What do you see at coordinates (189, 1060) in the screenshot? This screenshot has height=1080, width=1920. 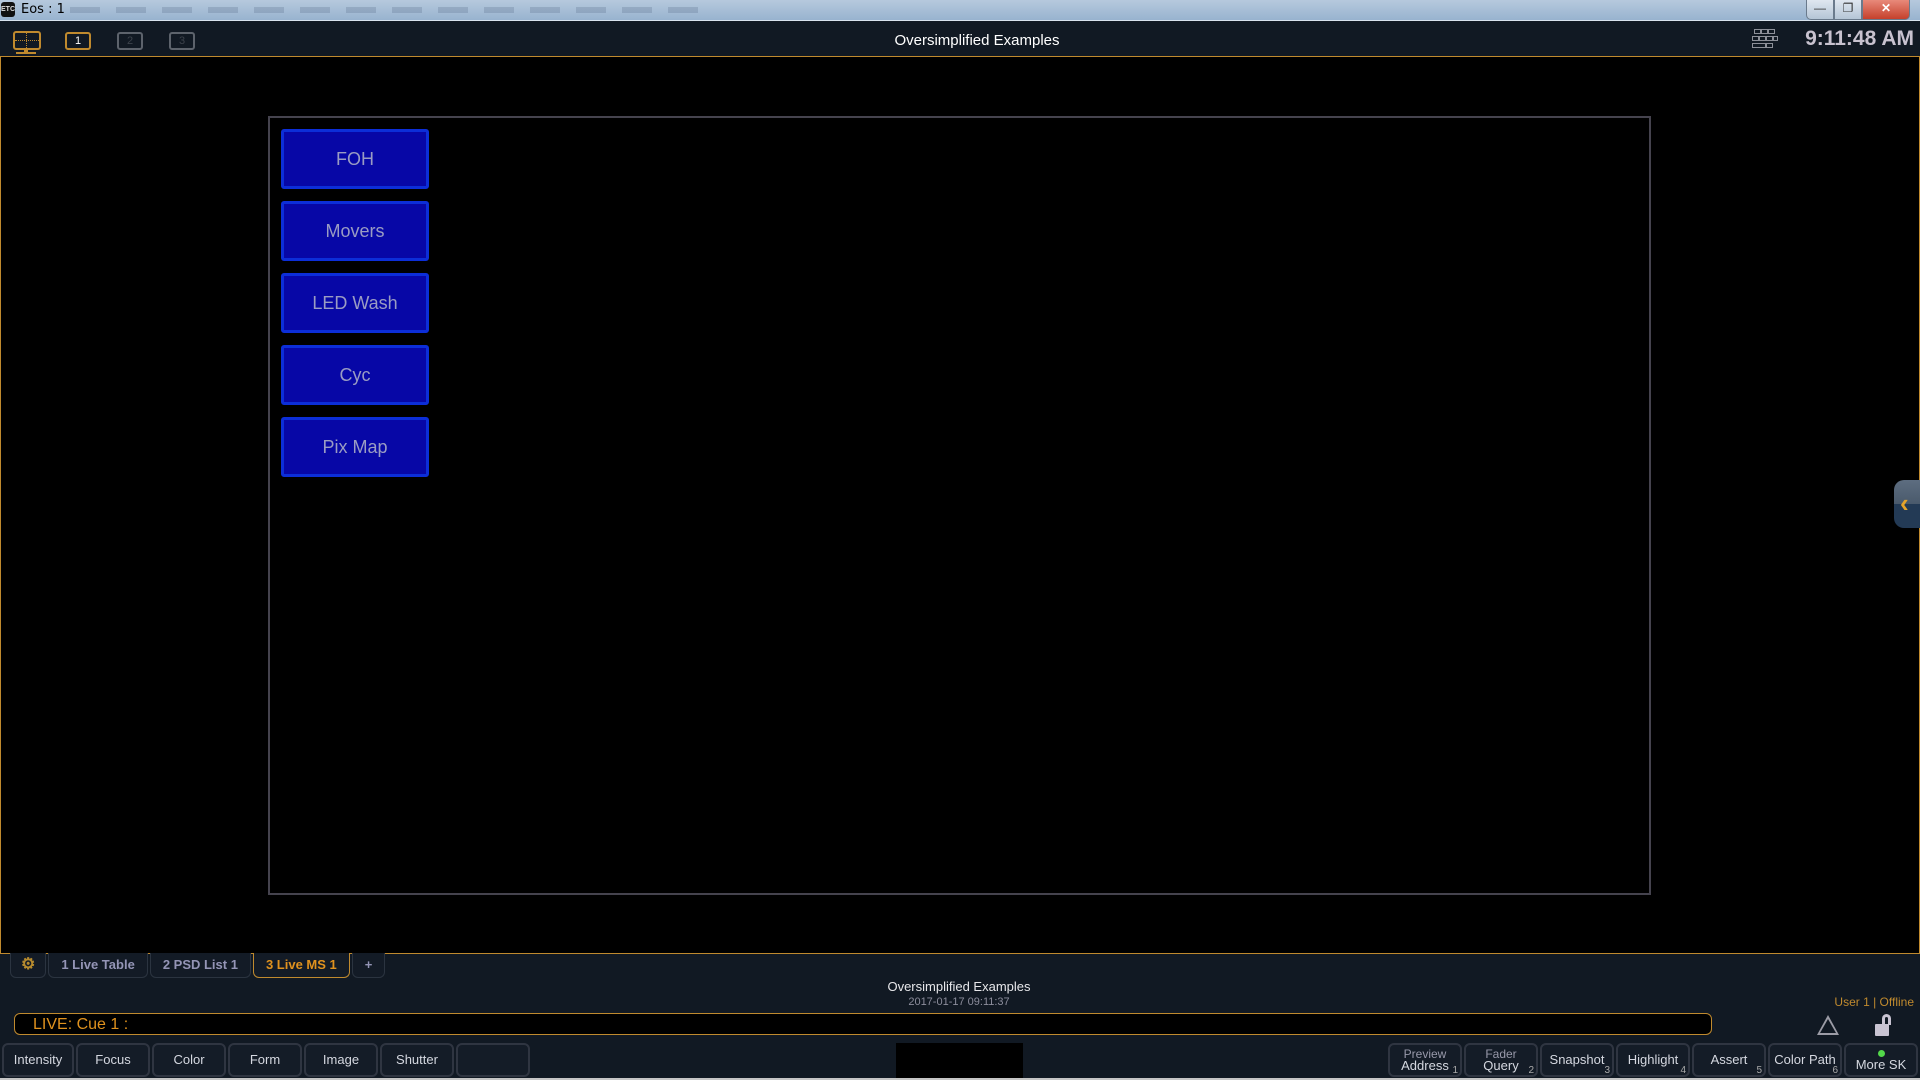 I see `softkey-color: Color` at bounding box center [189, 1060].